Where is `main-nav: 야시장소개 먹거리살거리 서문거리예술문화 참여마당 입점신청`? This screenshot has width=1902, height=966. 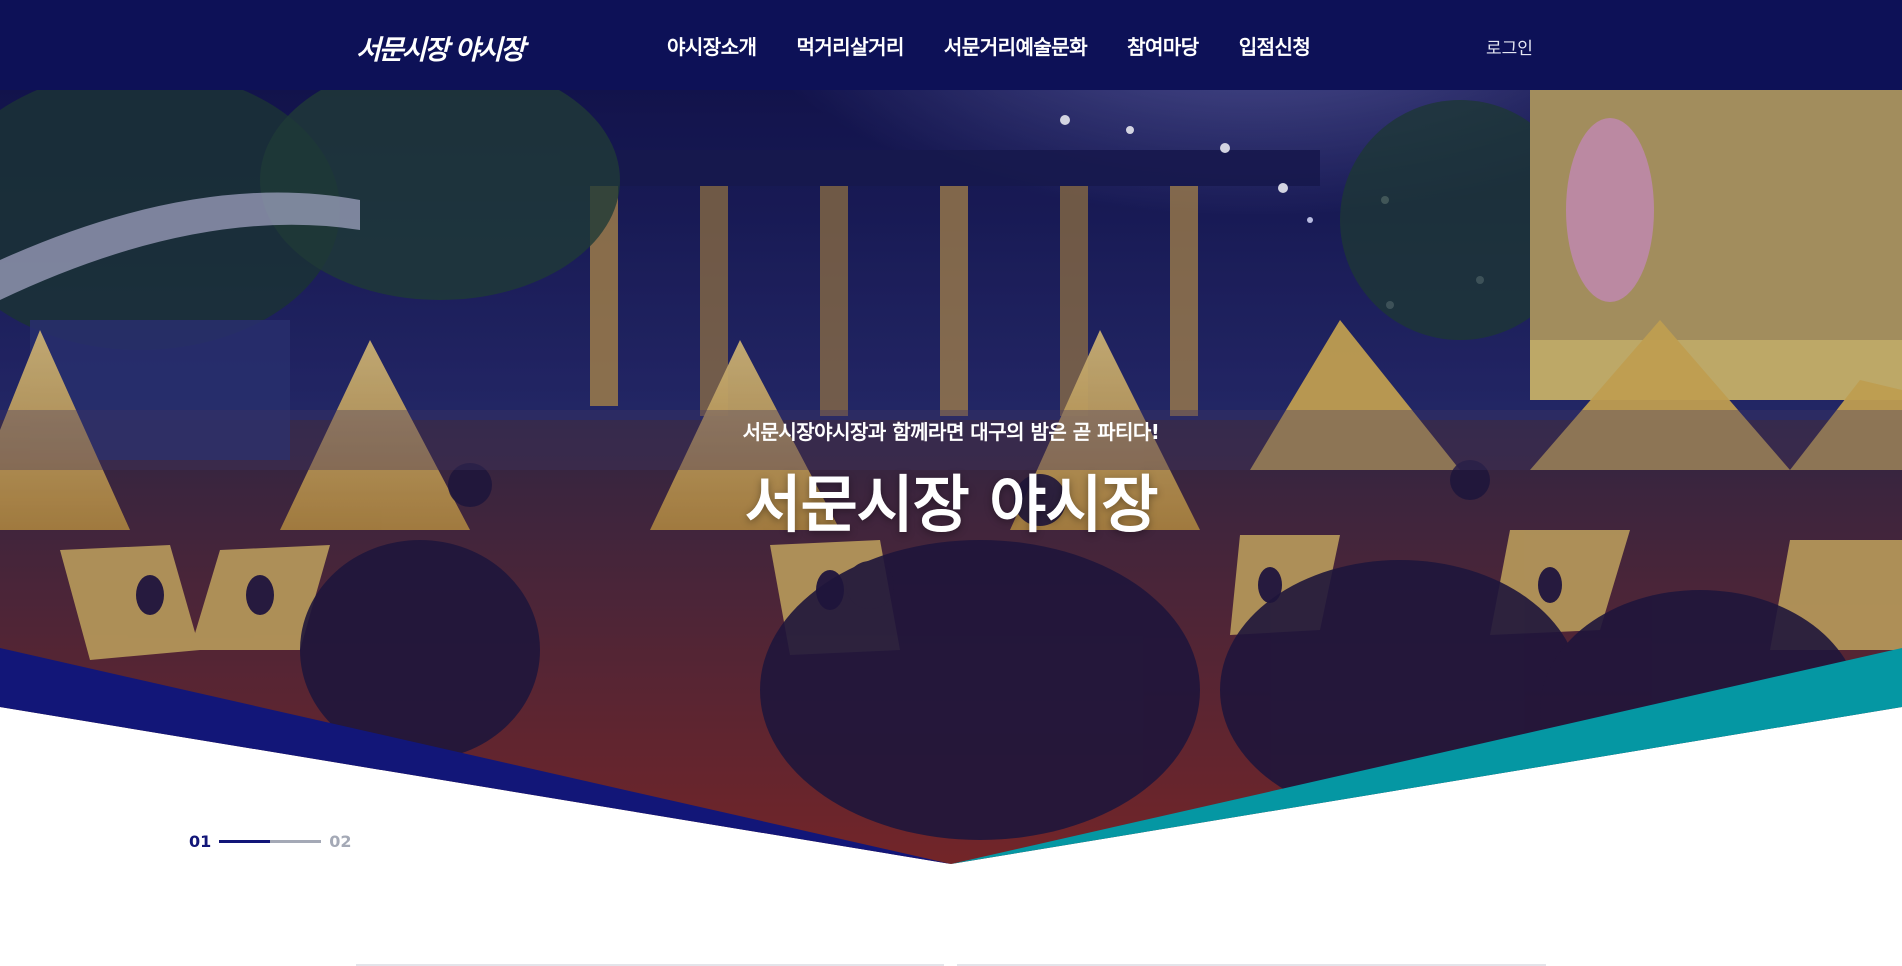
main-nav: 야시장소개 먹거리살거리 서문거리예술문화 참여마당 입점신청 is located at coordinates (989, 45).